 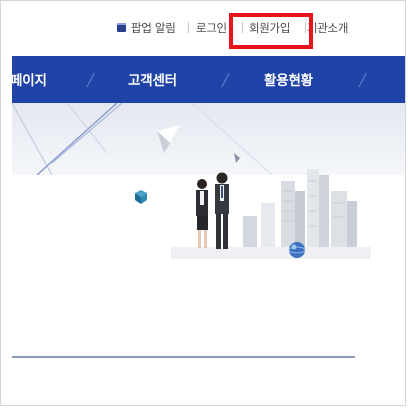 What do you see at coordinates (203, 29) in the screenshot?
I see `utility-bar: 팝업 알림 로그인 회원가입 기관소개` at bounding box center [203, 29].